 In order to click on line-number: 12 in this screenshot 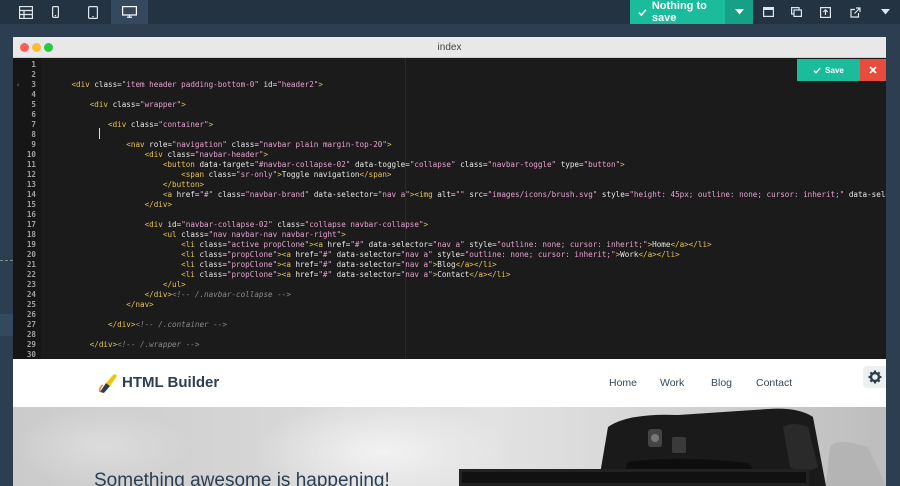, I will do `click(31, 174)`.